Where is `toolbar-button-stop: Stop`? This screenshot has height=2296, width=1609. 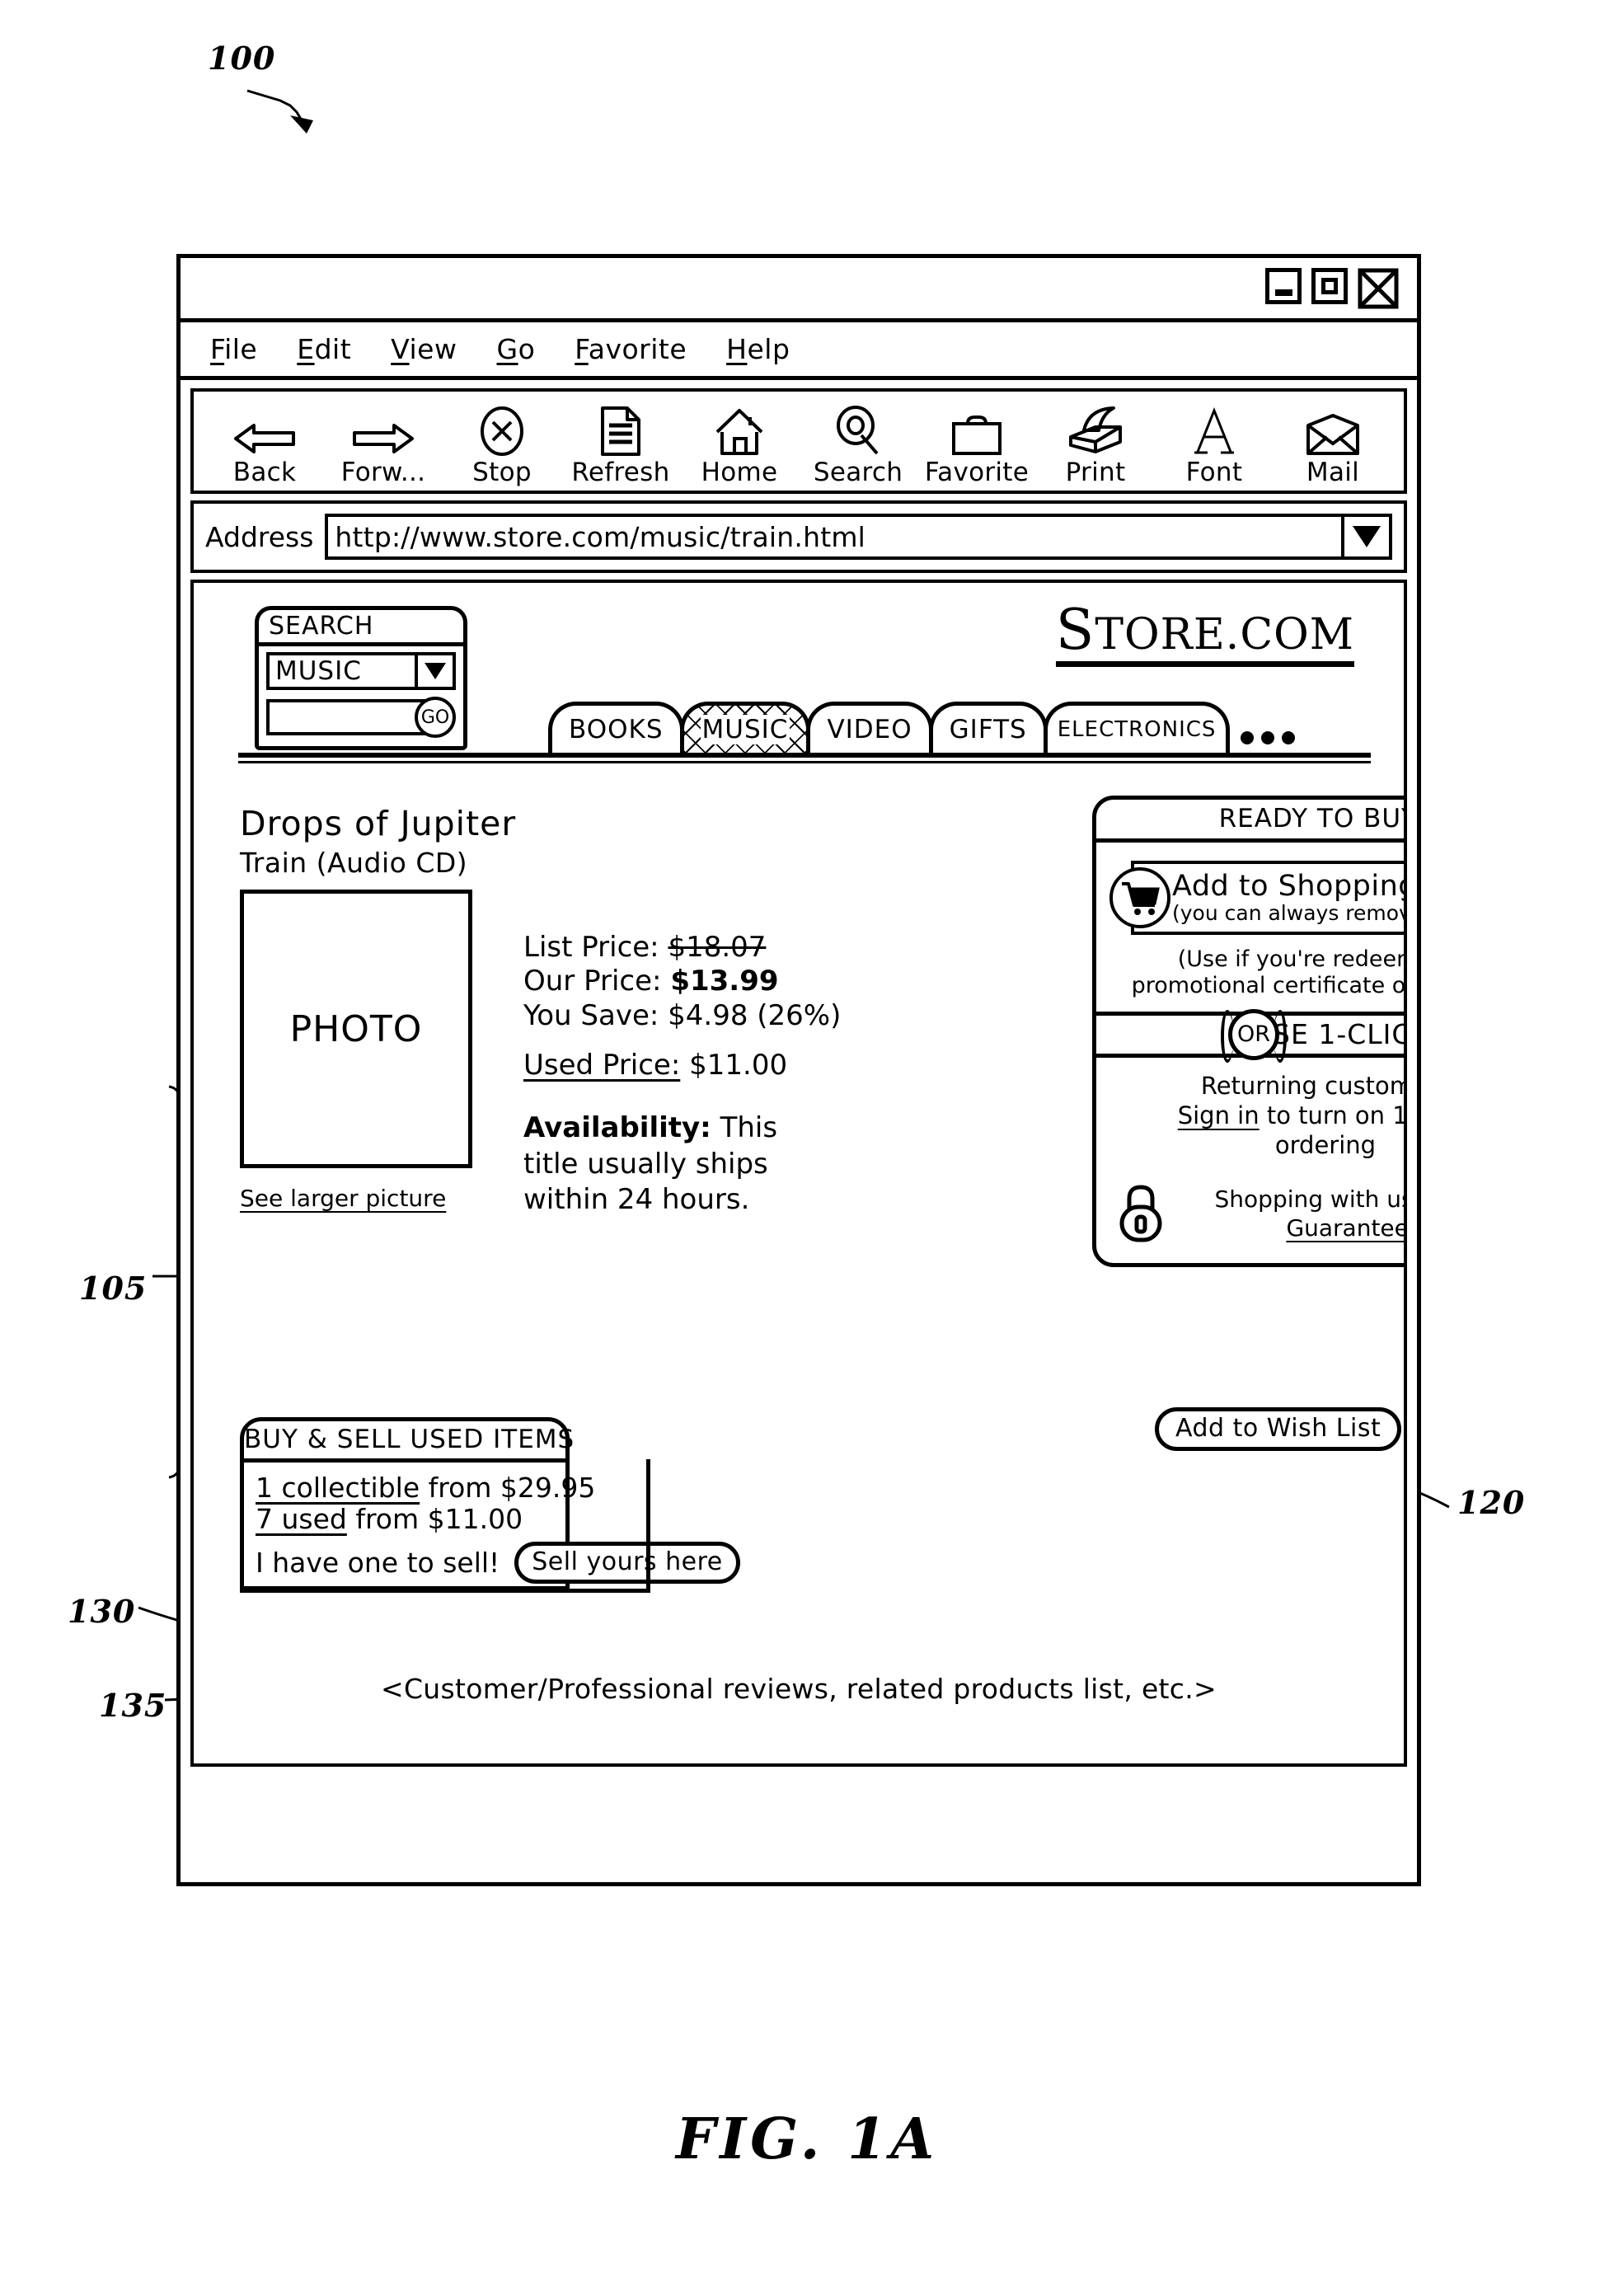
toolbar-button-stop: Stop is located at coordinates (502, 447).